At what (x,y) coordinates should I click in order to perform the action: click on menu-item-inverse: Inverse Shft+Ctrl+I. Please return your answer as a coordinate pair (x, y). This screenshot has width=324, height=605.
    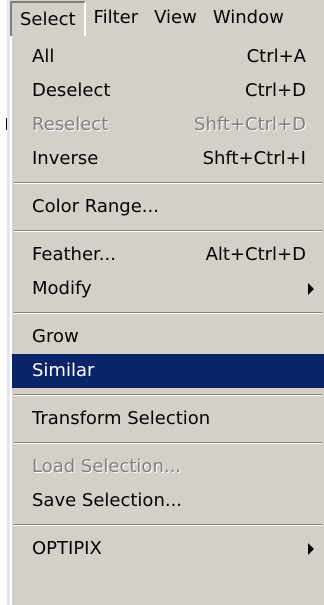
    Looking at the image, I should click on (168, 159).